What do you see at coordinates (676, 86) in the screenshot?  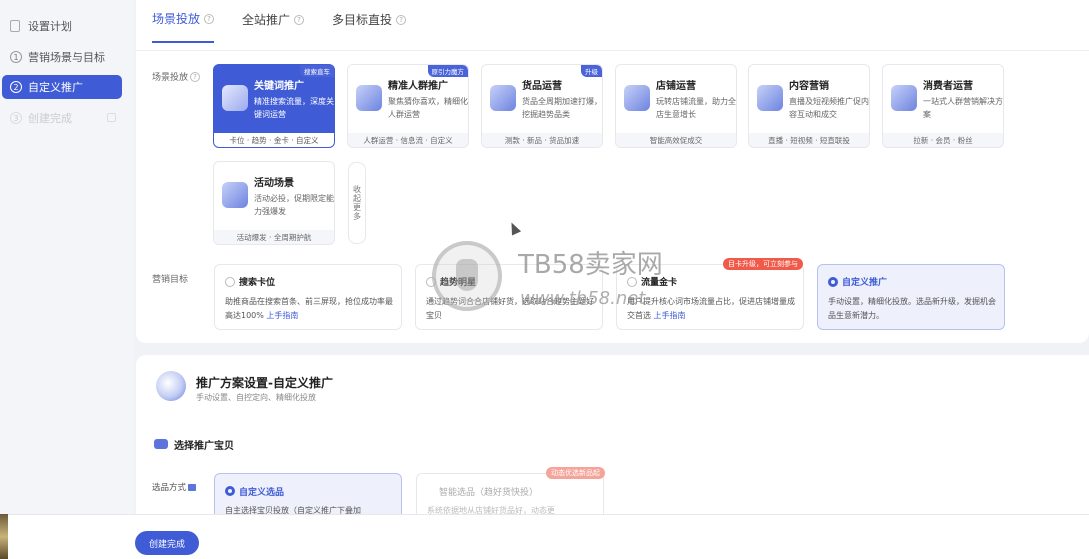 I see `scene-title: 店铺运营` at bounding box center [676, 86].